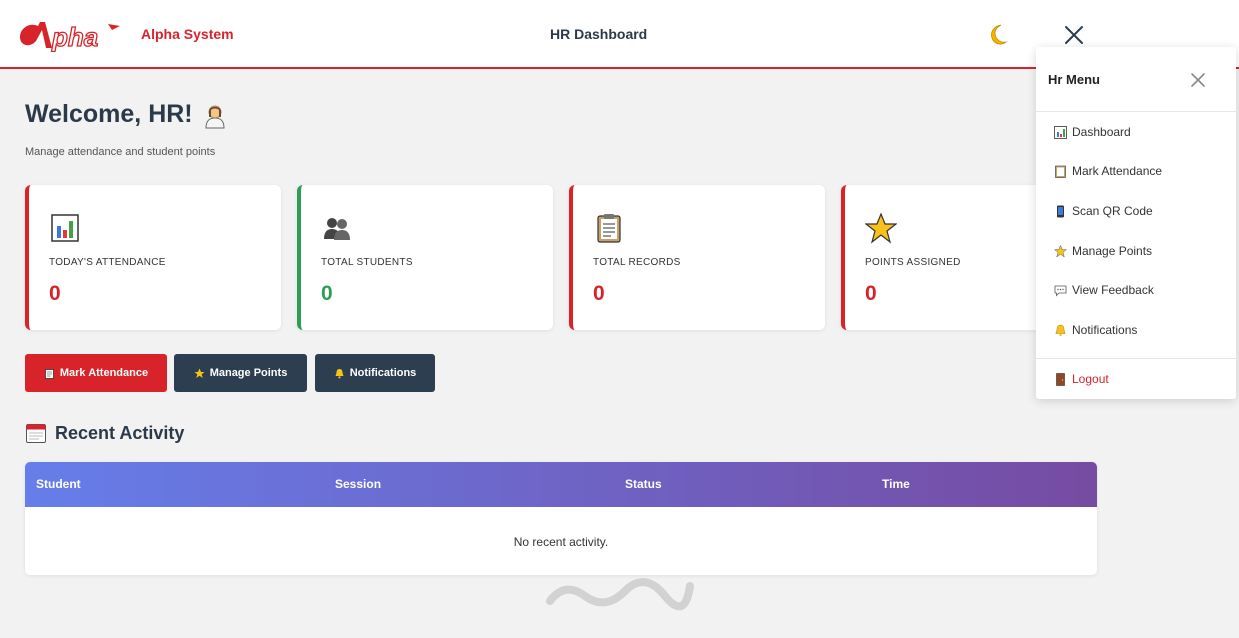 The image size is (1239, 638). I want to click on menu-item-notifications: Notifications, so click(1095, 330).